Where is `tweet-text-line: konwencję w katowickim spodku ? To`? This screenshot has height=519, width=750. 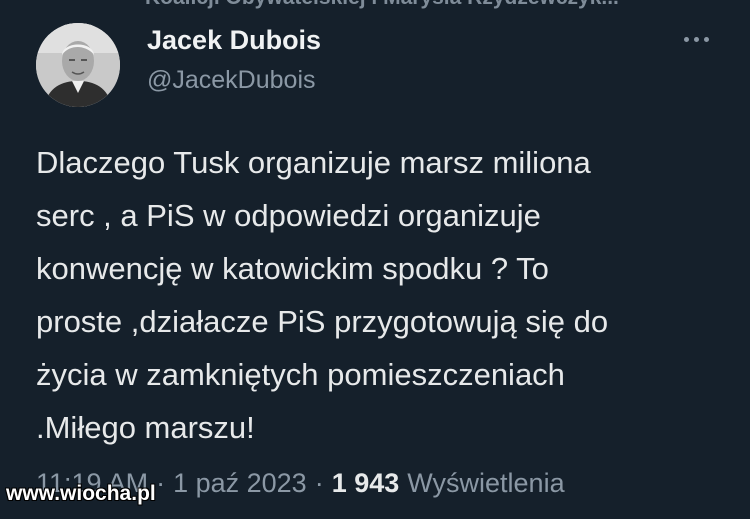
tweet-text-line: konwencję w katowickim spodku ? To is located at coordinates (292, 268).